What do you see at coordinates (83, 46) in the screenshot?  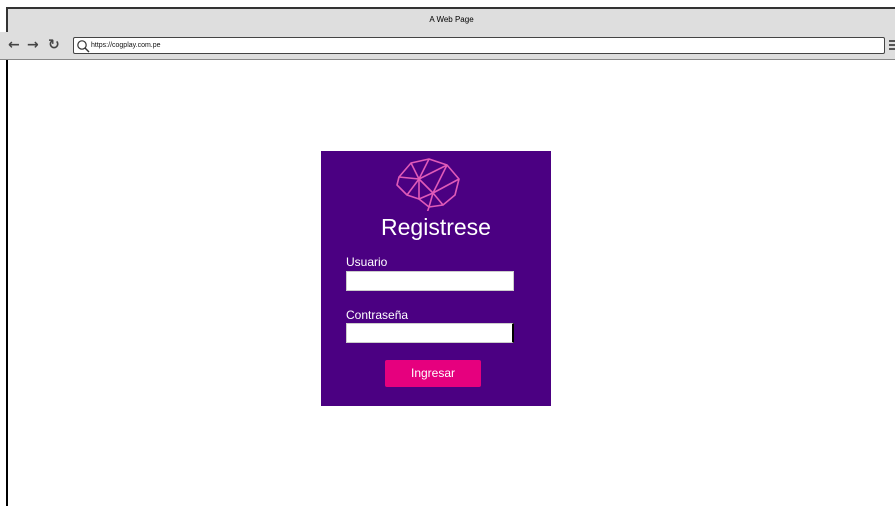 I see `search-icon` at bounding box center [83, 46].